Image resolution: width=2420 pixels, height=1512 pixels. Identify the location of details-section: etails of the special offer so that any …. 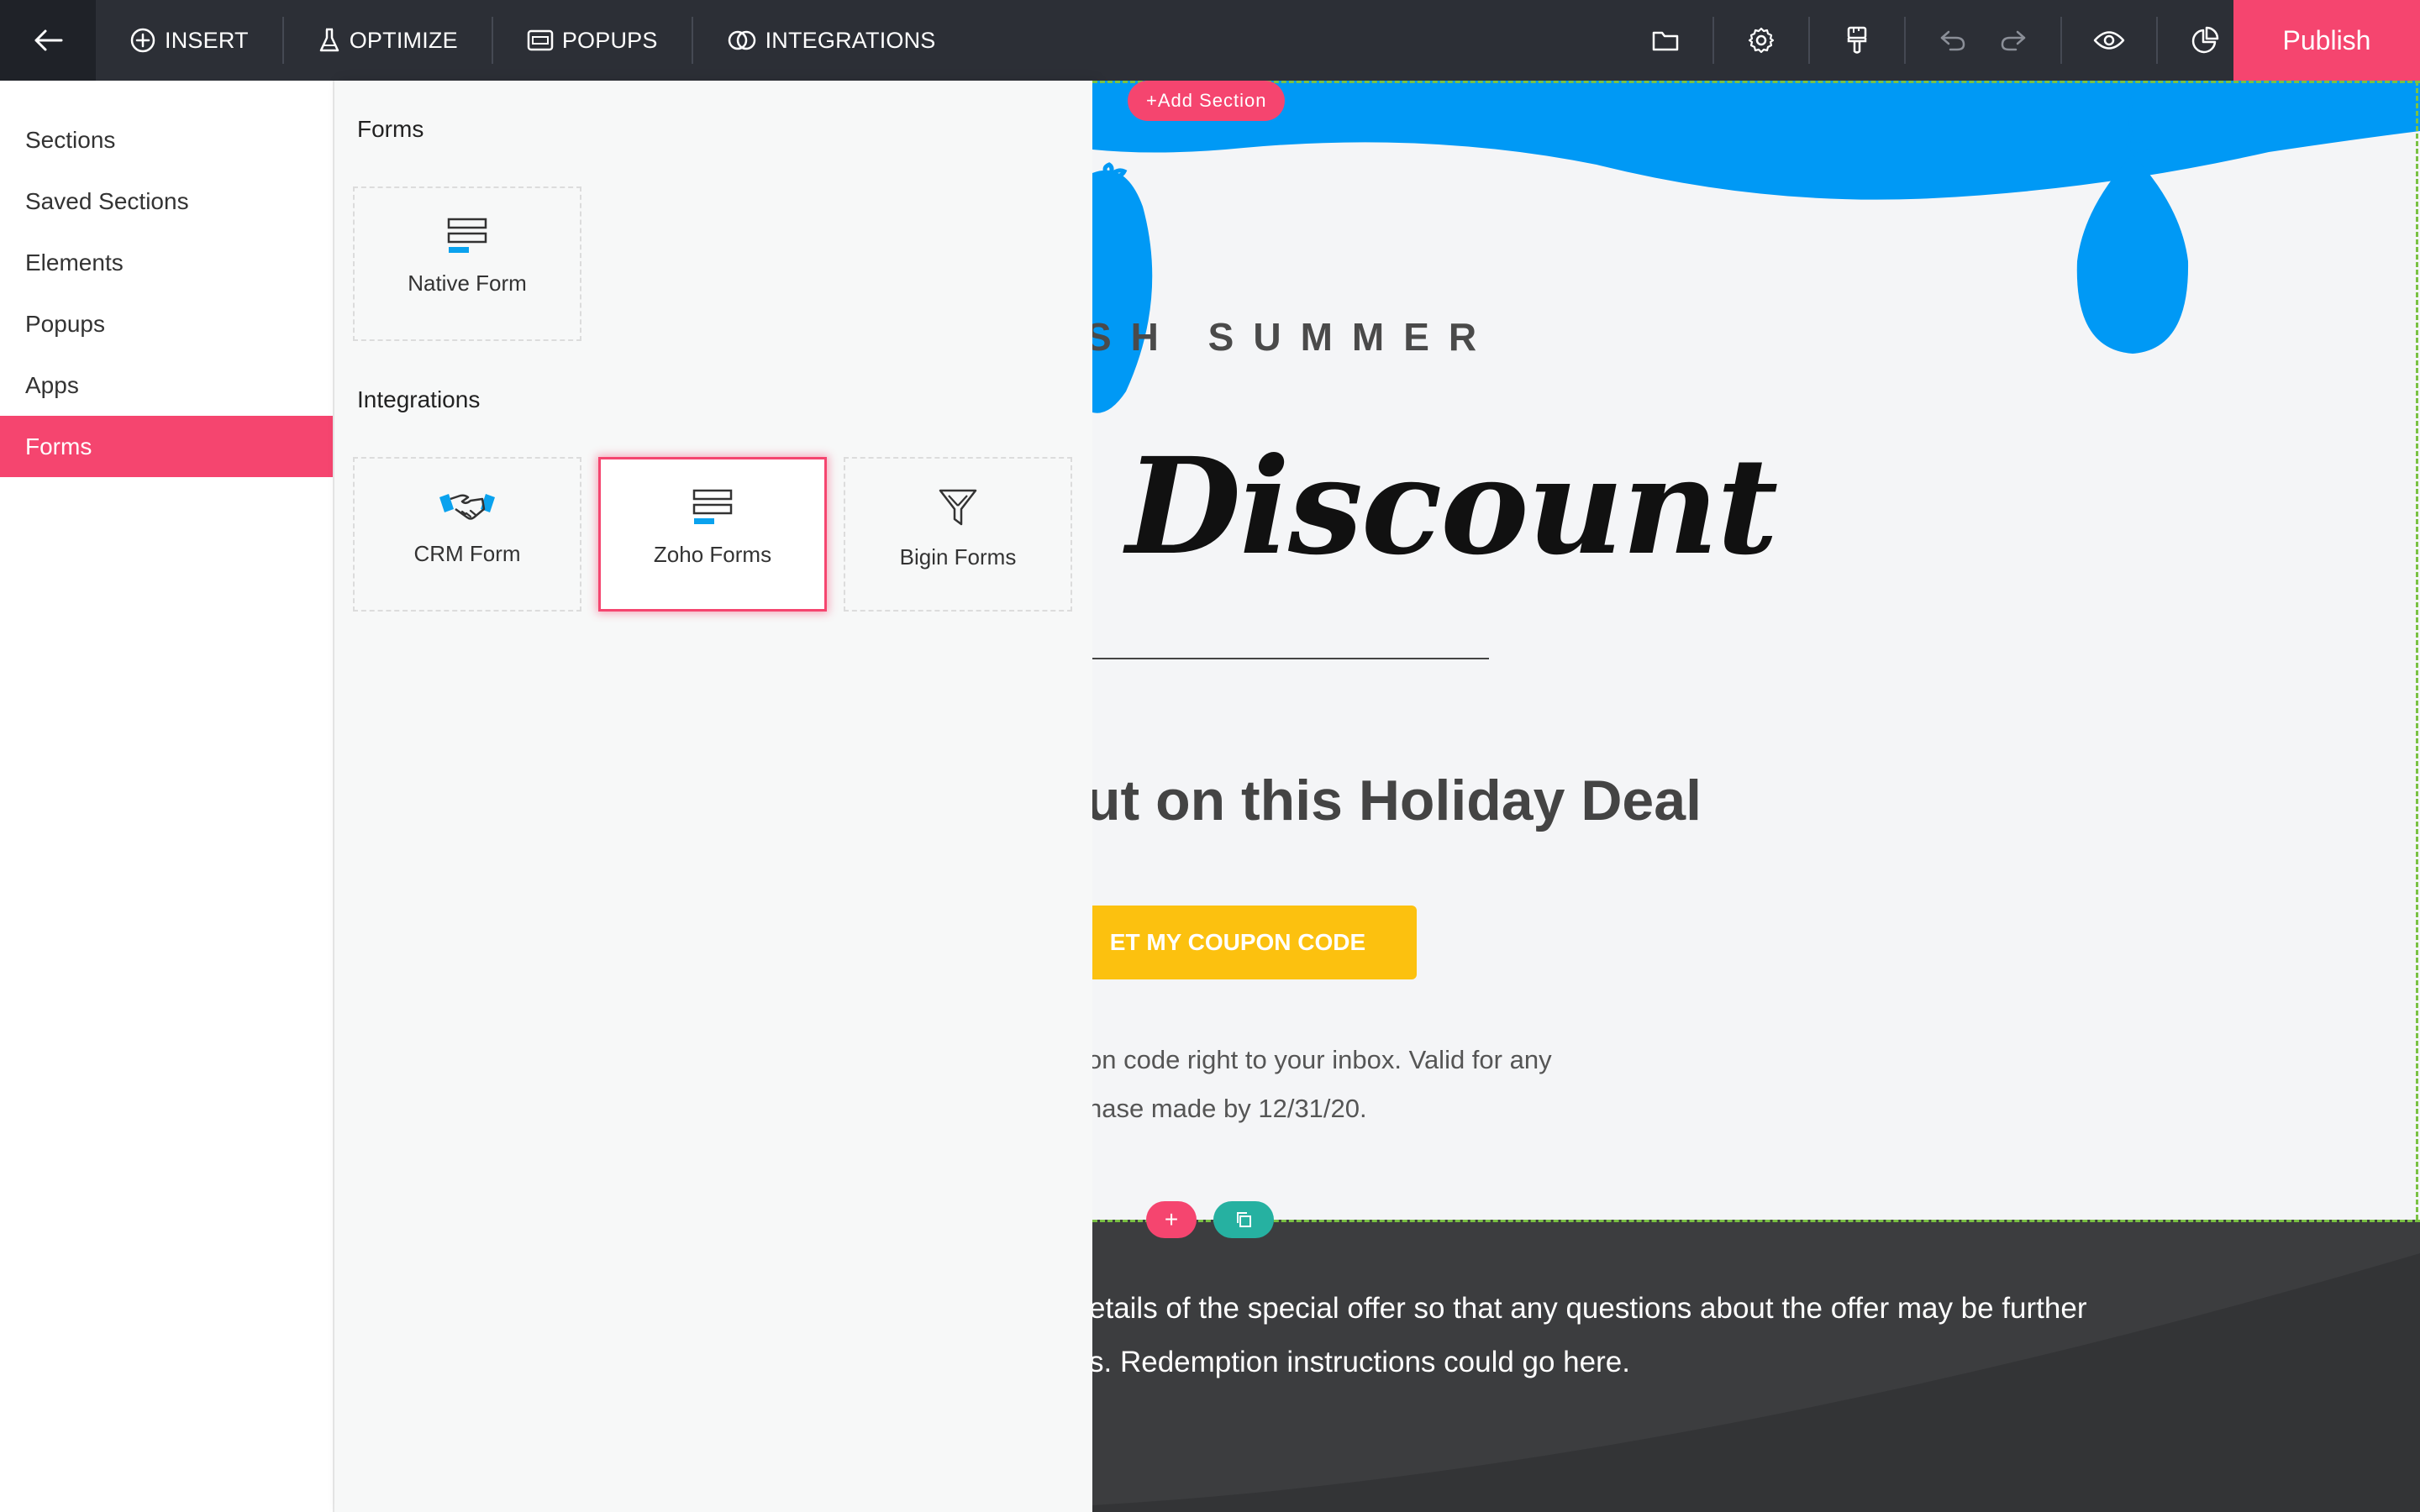
(1756, 1366).